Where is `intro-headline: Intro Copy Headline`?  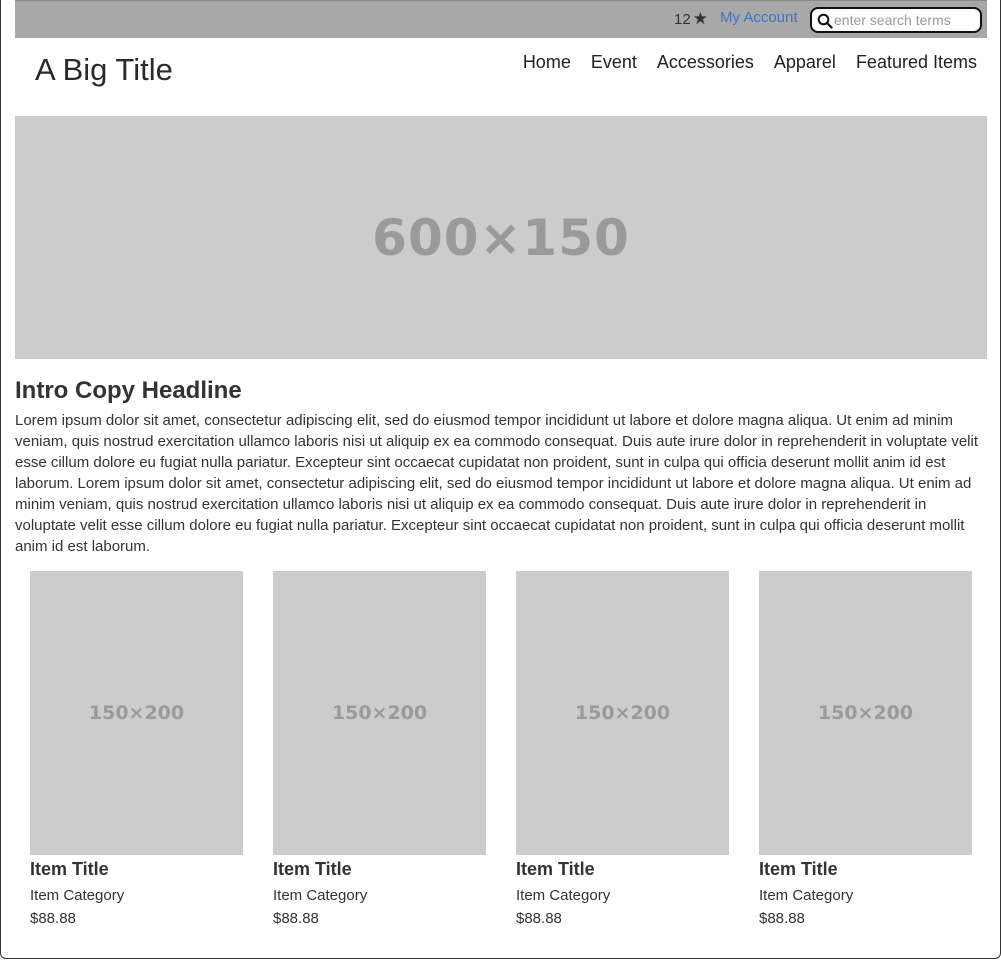
intro-headline: Intro Copy Headline is located at coordinates (128, 390).